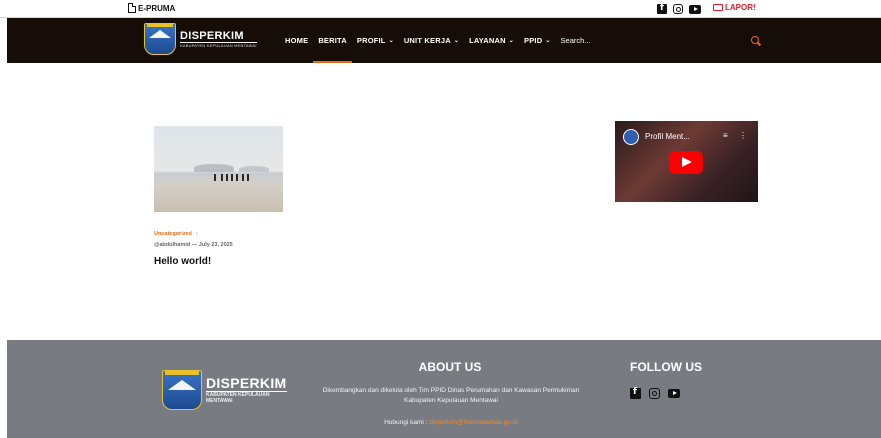  What do you see at coordinates (182, 261) in the screenshot?
I see `post-title: Hello world!` at bounding box center [182, 261].